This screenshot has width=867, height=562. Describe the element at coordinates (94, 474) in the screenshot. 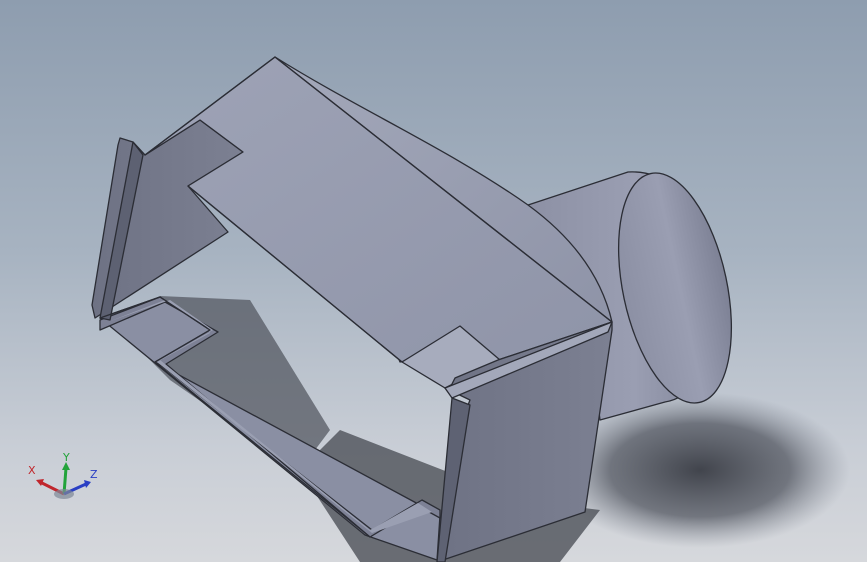

I see `z-axis-label: Z` at that location.